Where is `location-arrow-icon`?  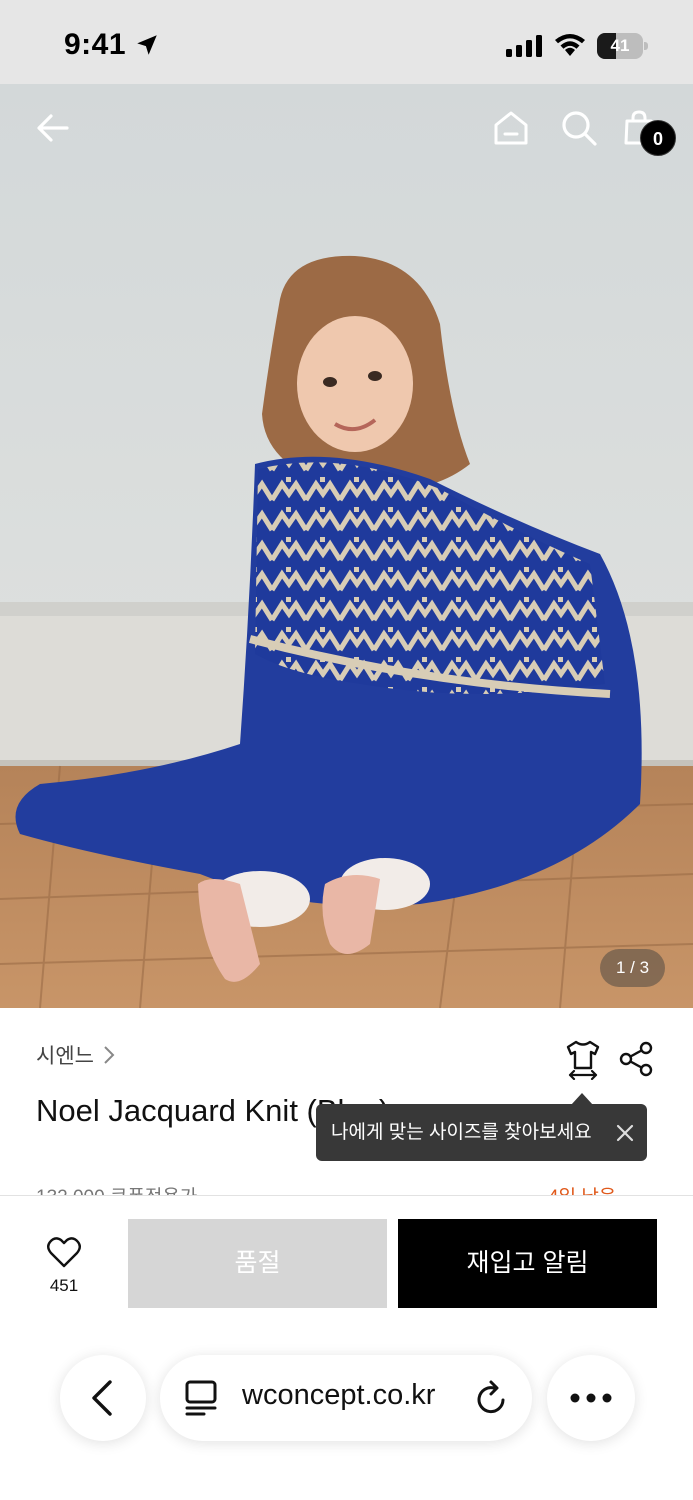
location-arrow-icon is located at coordinates (147, 45).